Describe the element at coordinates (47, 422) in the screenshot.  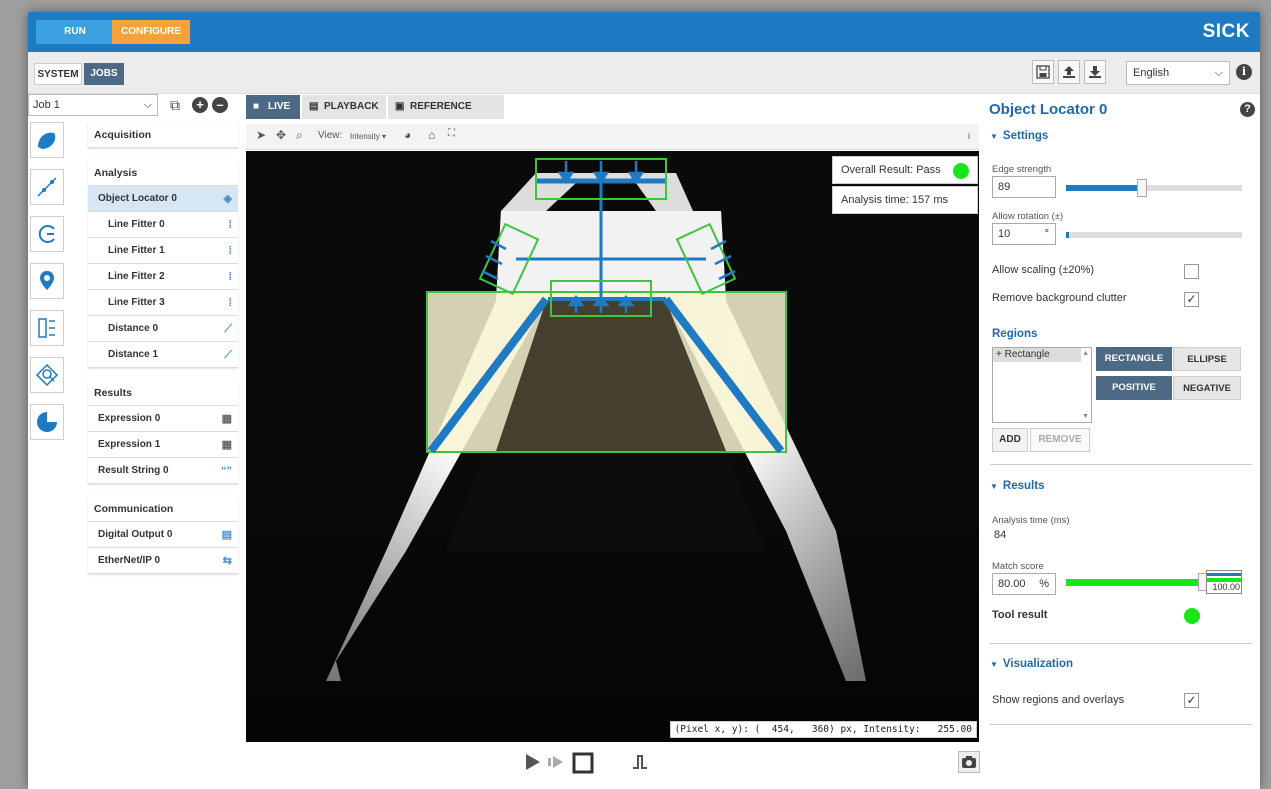
I see `result-tool-icon` at that location.